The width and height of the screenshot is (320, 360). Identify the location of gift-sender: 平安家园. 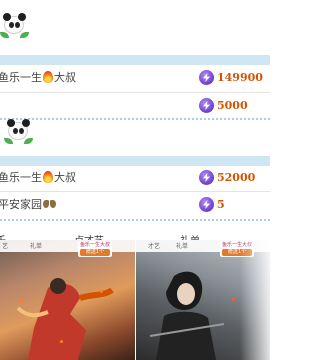
(28, 204).